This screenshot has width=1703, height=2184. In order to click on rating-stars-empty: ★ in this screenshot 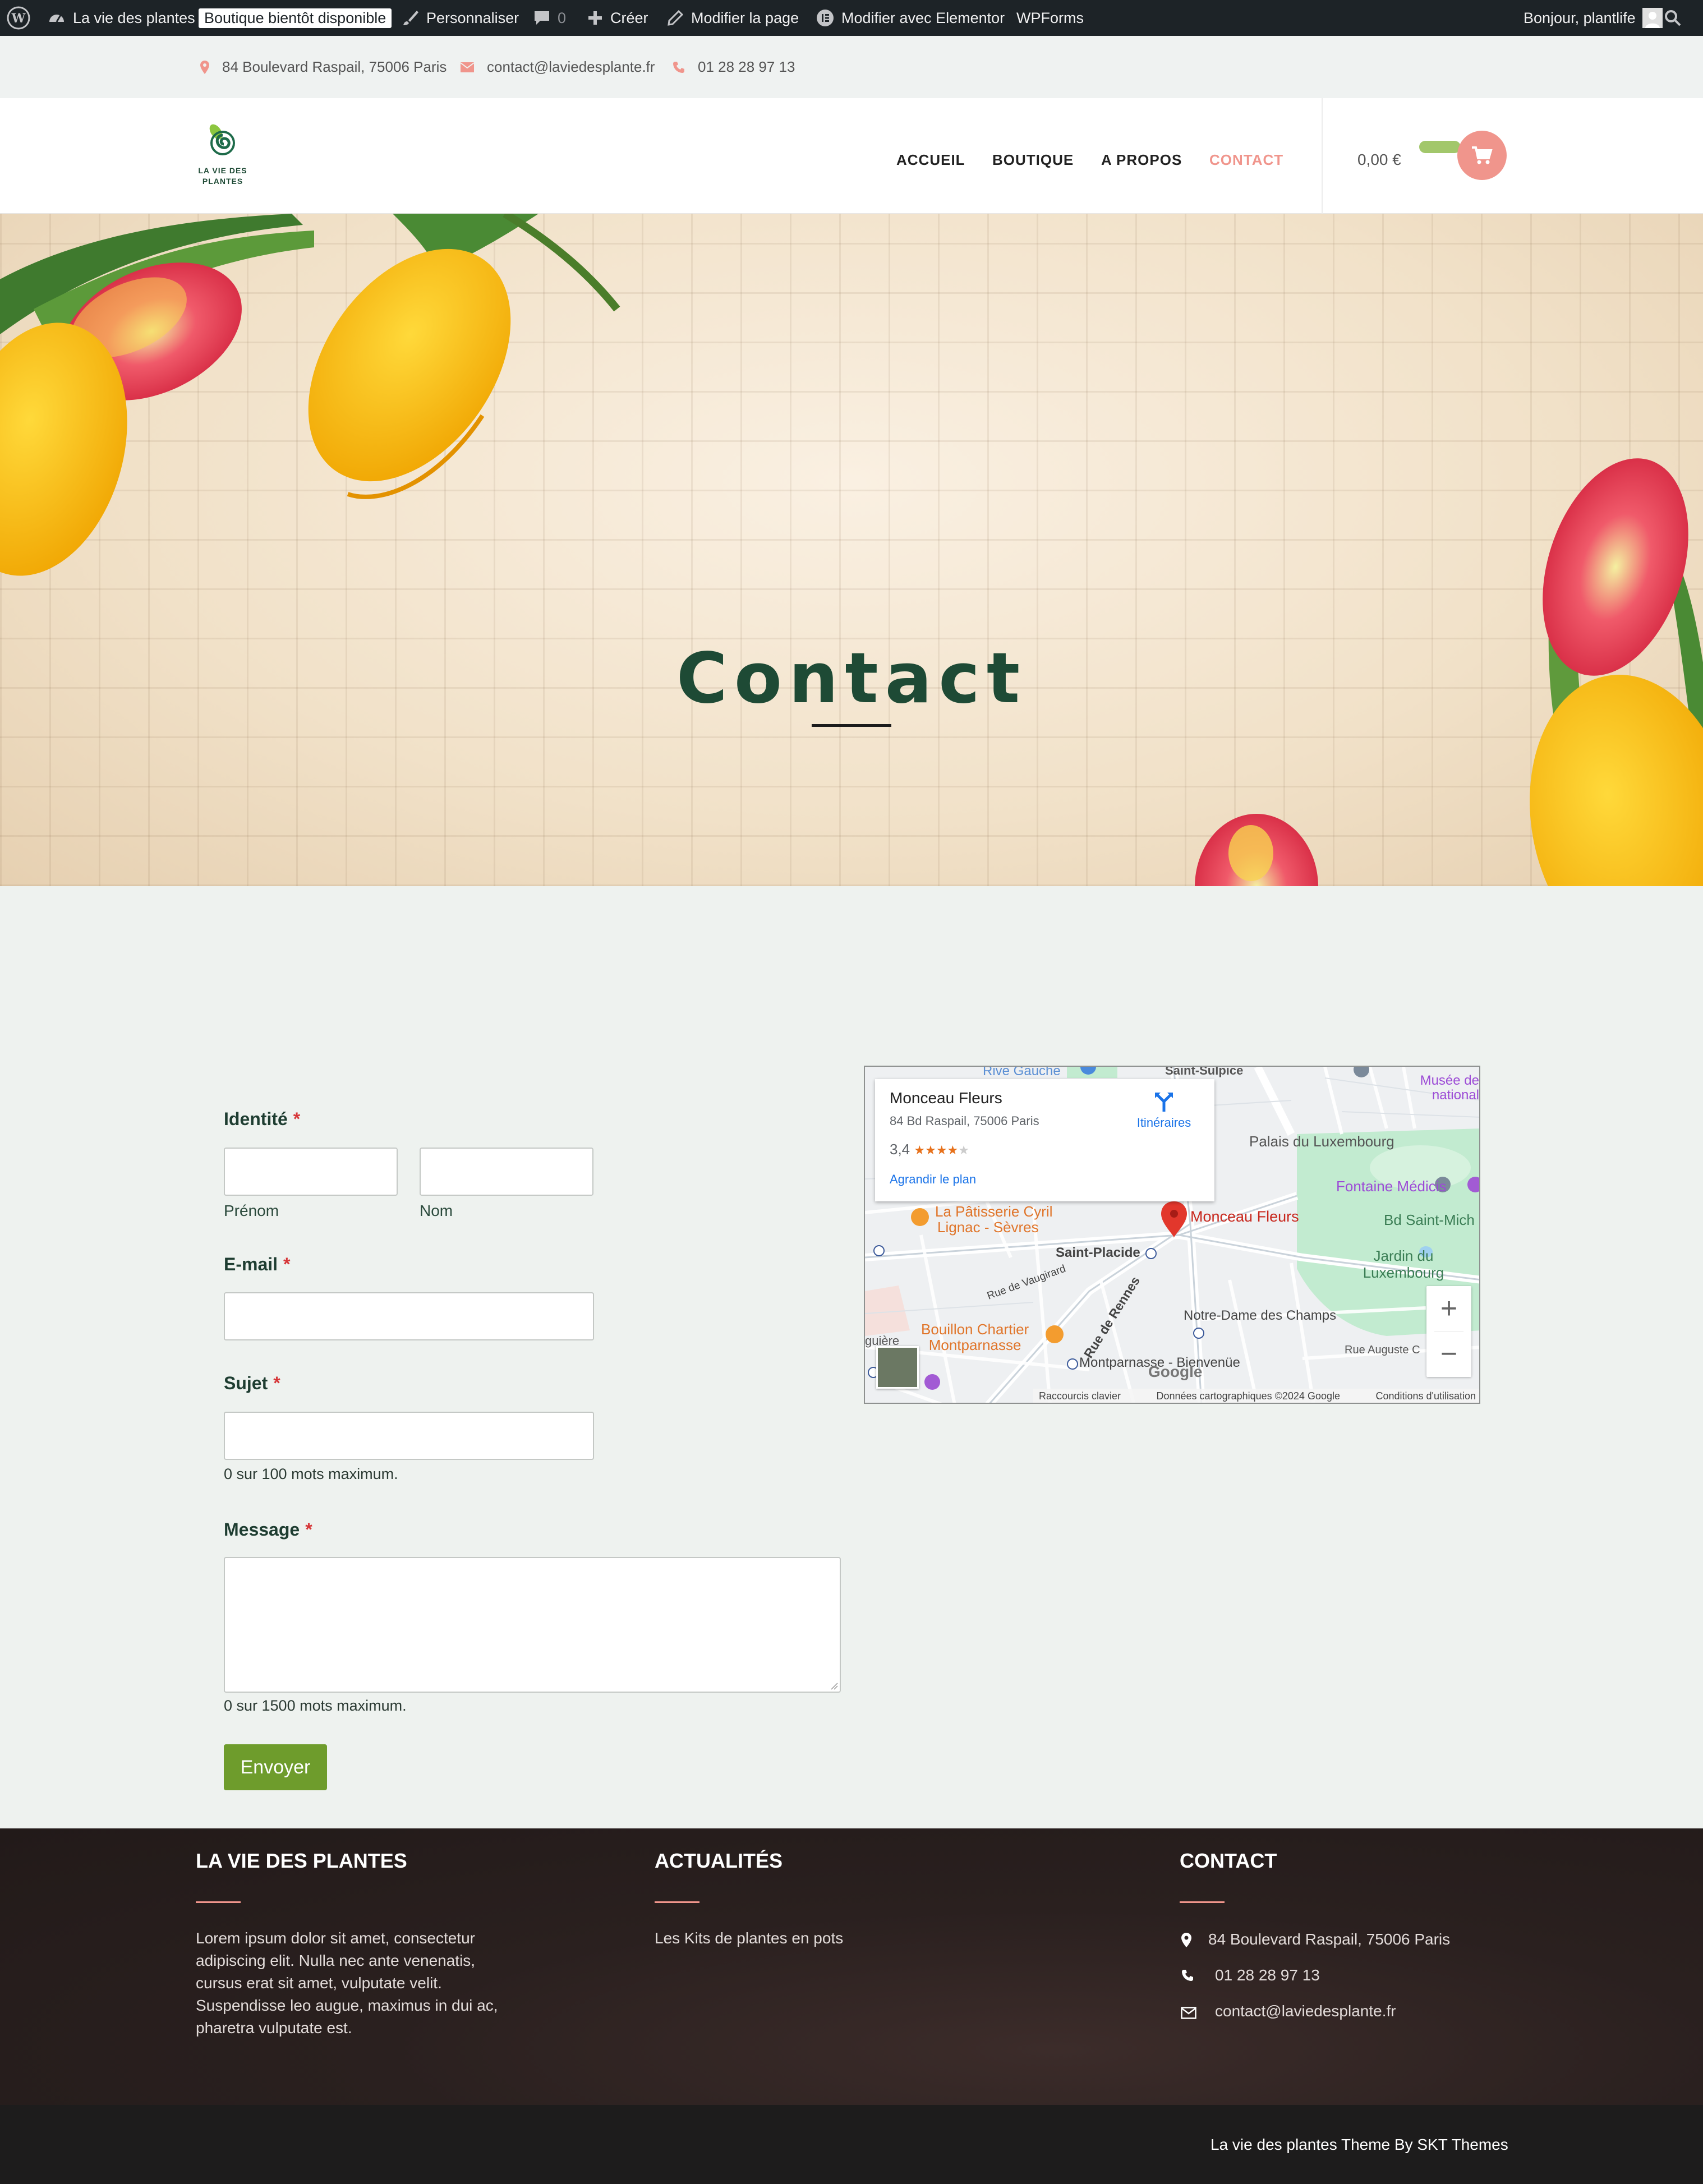, I will do `click(964, 1150)`.